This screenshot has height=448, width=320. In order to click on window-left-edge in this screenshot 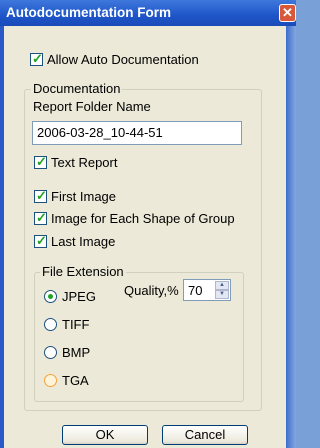, I will do `click(2, 237)`.